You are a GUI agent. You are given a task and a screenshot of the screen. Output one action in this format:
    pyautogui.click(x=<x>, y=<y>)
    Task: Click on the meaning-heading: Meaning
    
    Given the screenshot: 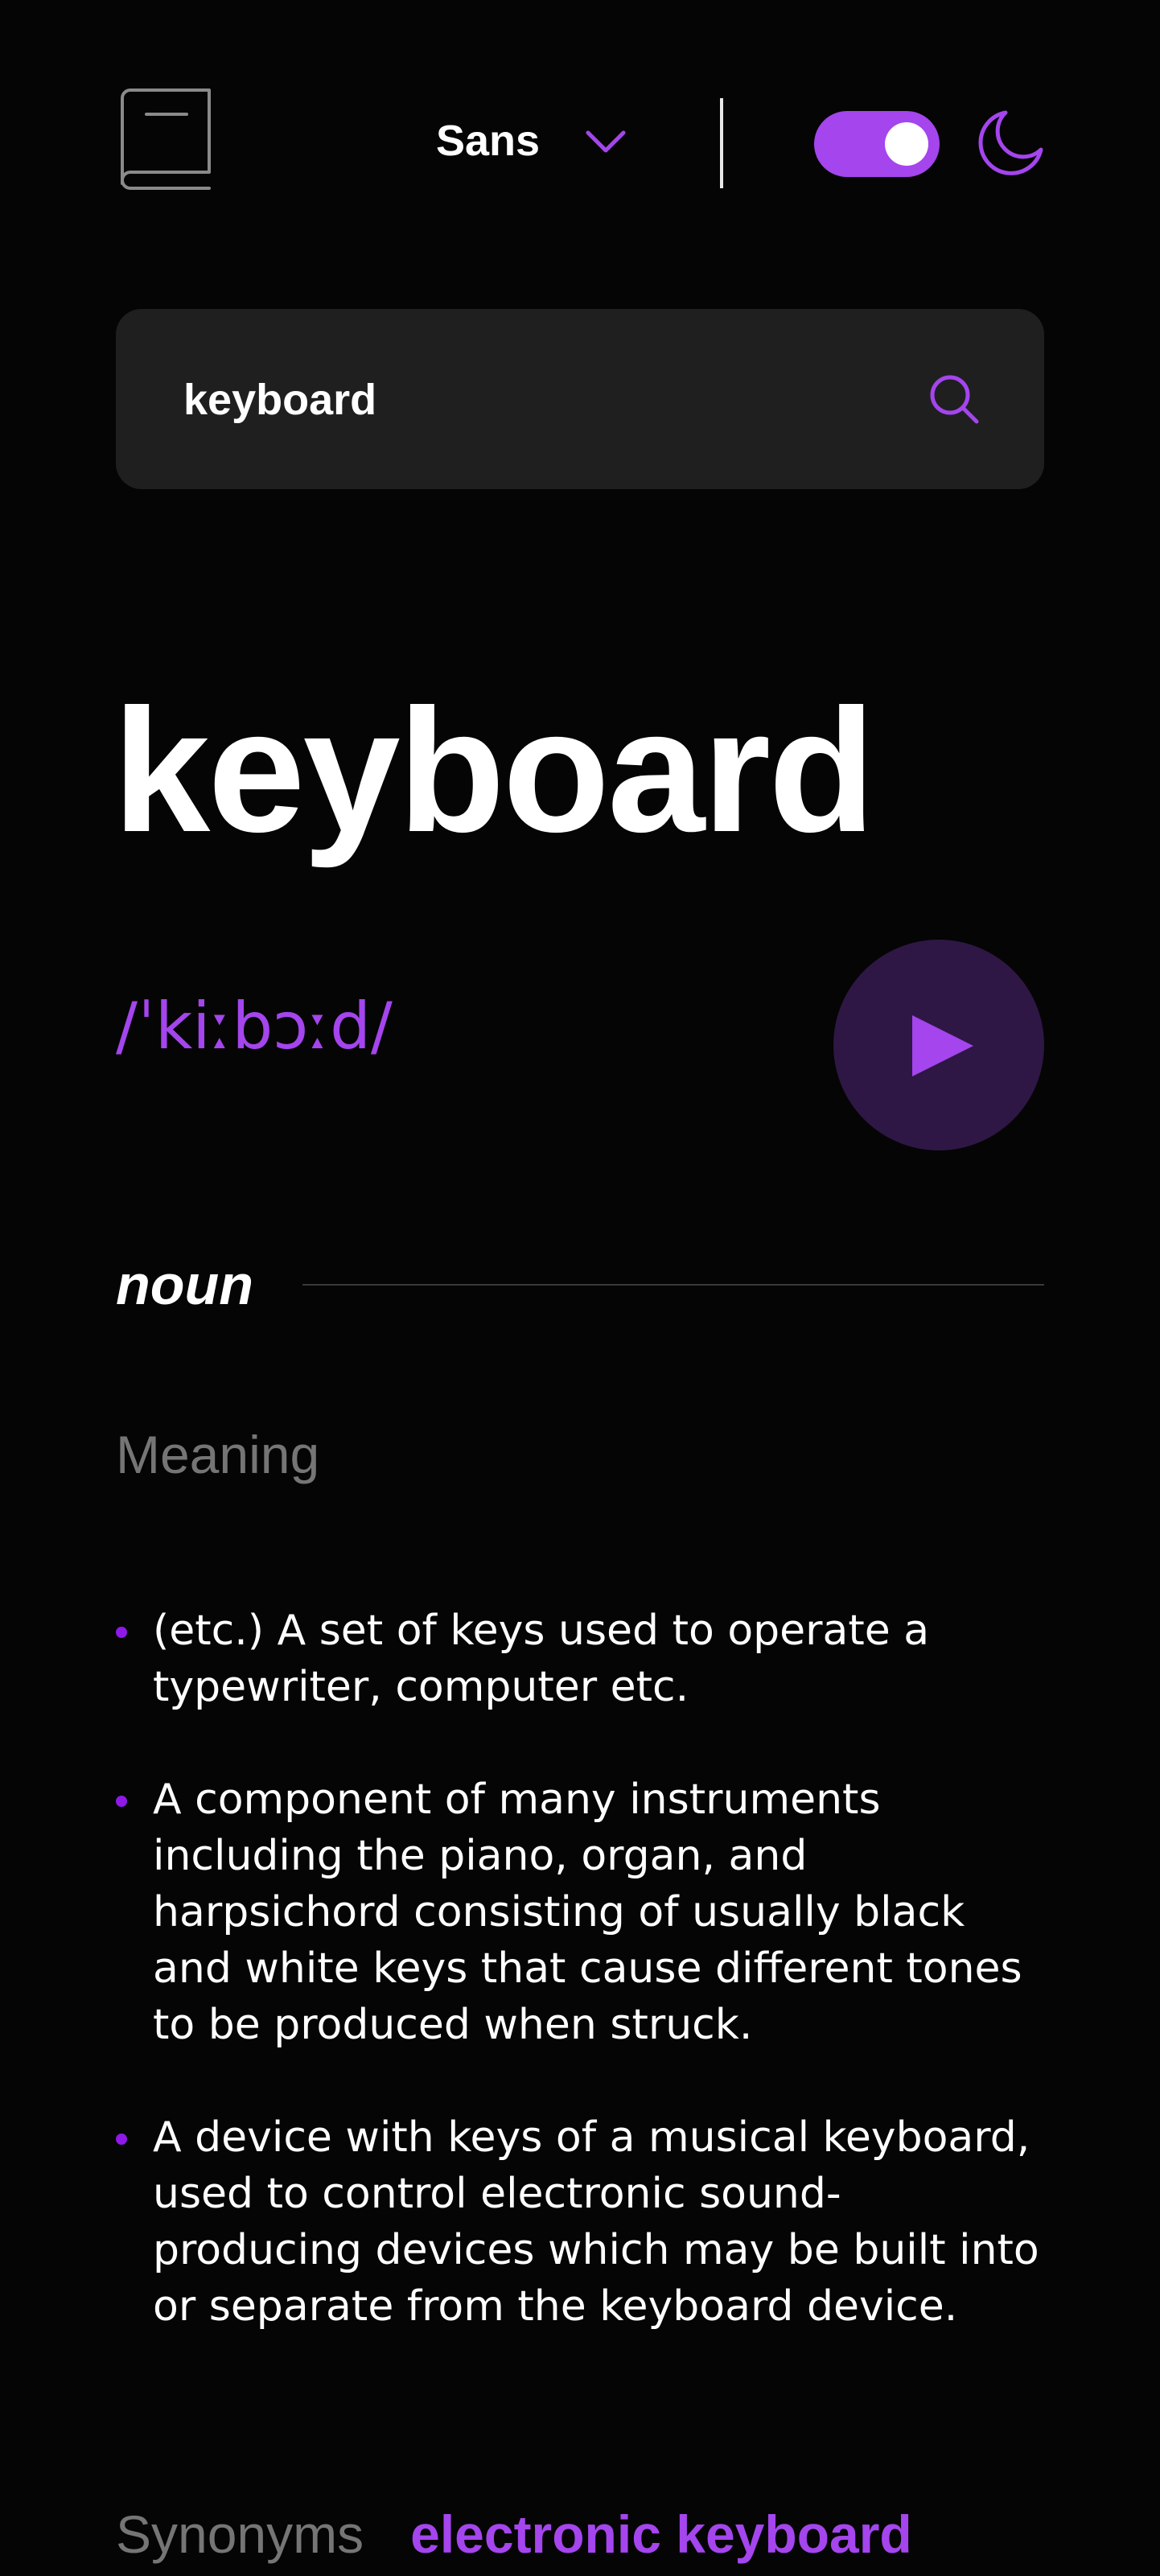 What is the action you would take?
    pyautogui.click(x=218, y=1454)
    